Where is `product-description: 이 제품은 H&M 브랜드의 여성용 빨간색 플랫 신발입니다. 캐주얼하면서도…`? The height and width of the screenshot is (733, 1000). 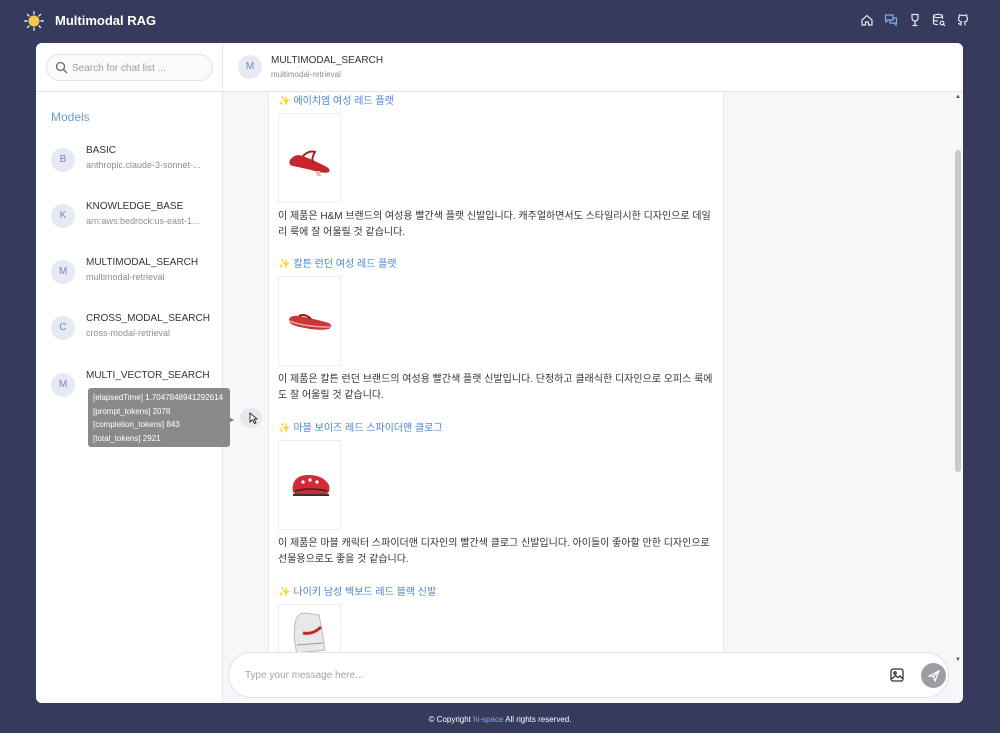 product-description: 이 제품은 H&M 브랜드의 여성용 빨간색 플랫 신발입니다. 캐주얼하면서도… is located at coordinates (494, 224).